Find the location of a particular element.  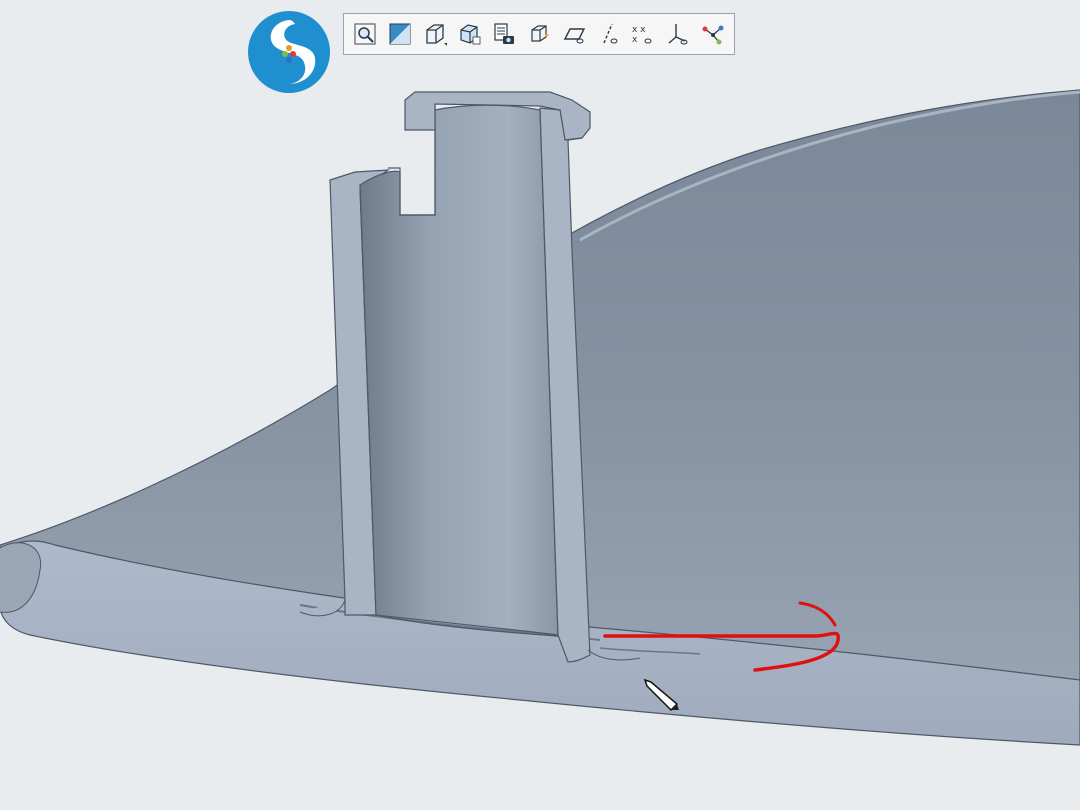

graphics-toolbar: x x x is located at coordinates (539, 34).